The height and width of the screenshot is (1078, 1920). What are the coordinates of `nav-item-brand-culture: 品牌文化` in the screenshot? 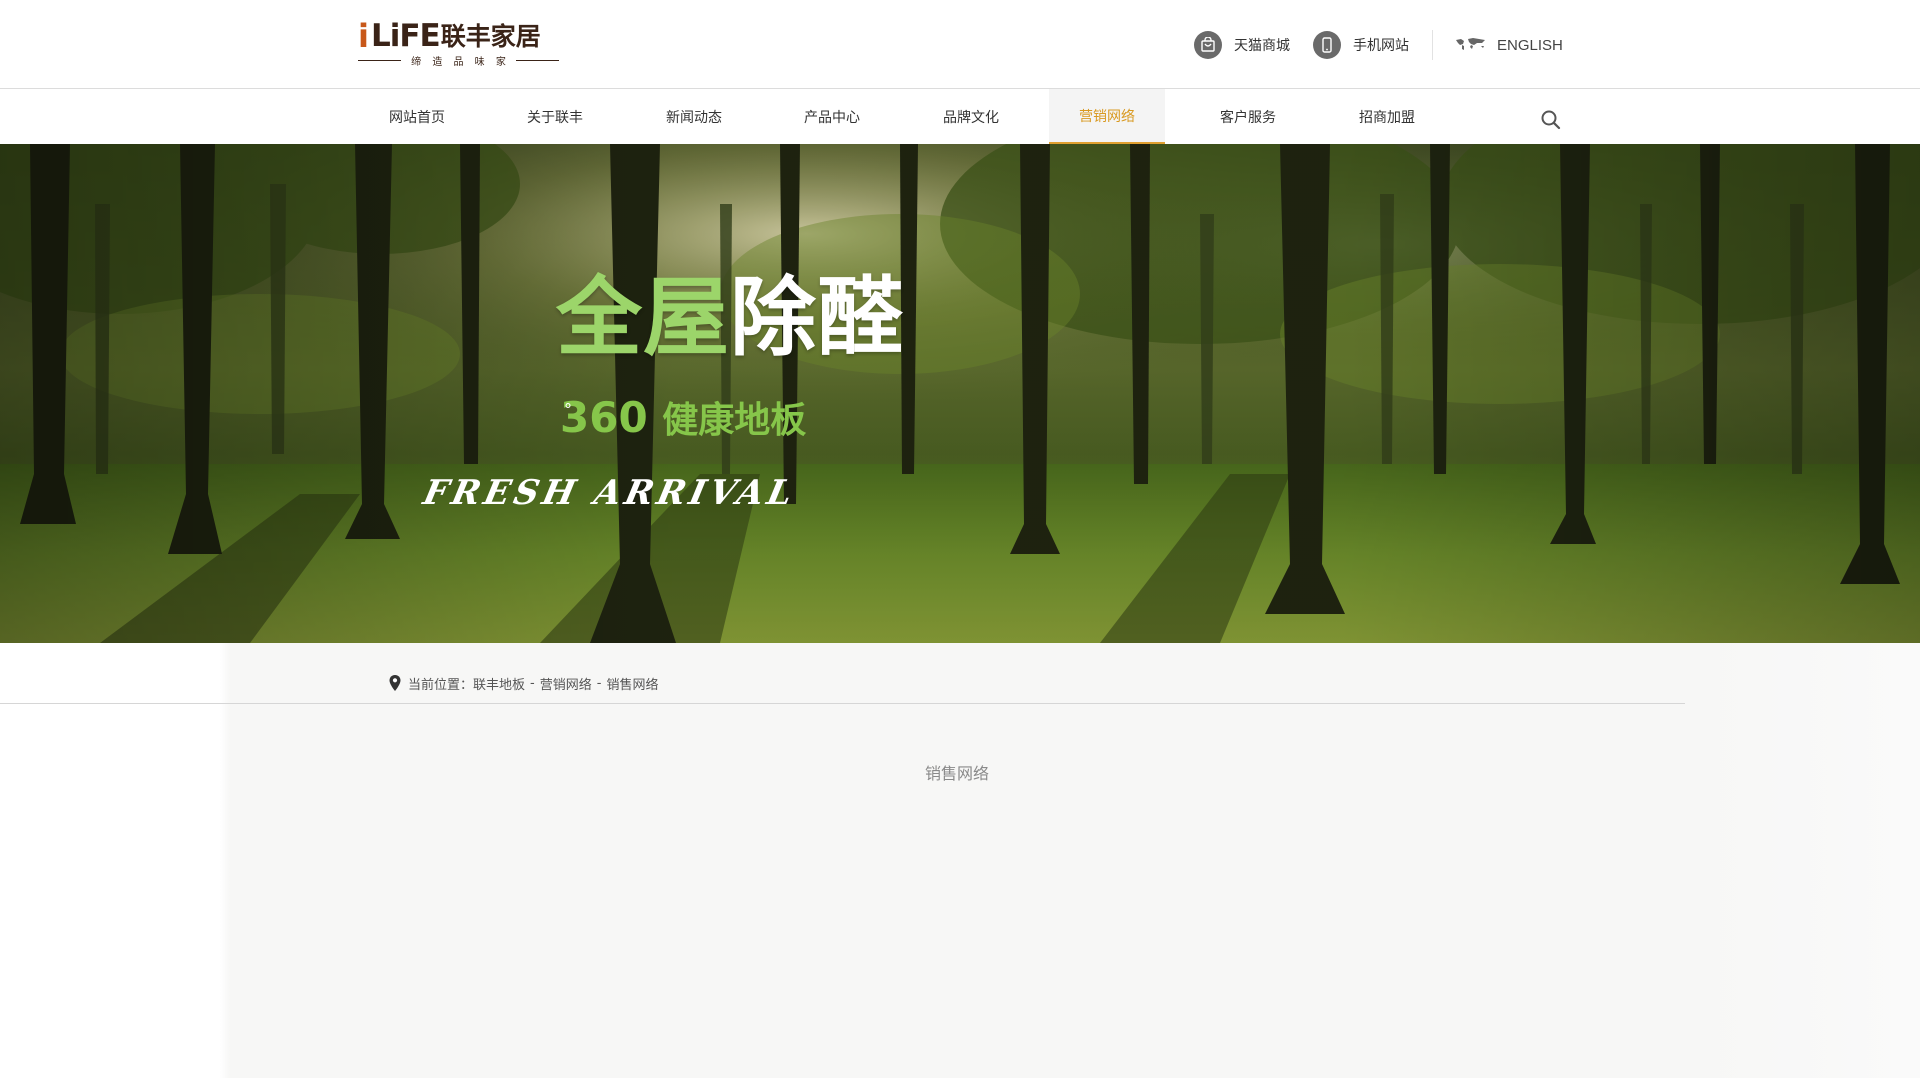 It's located at (971, 116).